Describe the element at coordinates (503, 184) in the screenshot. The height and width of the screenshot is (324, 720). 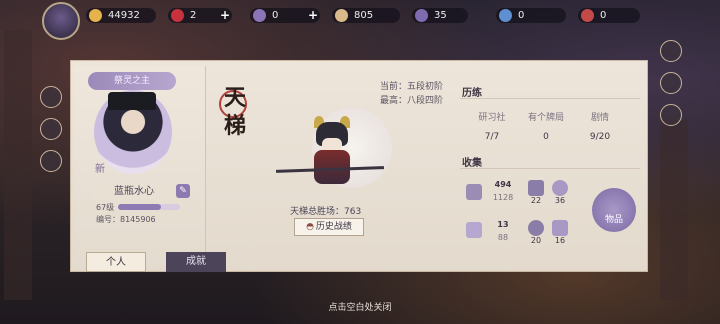
I see `cards-value: 494` at that location.